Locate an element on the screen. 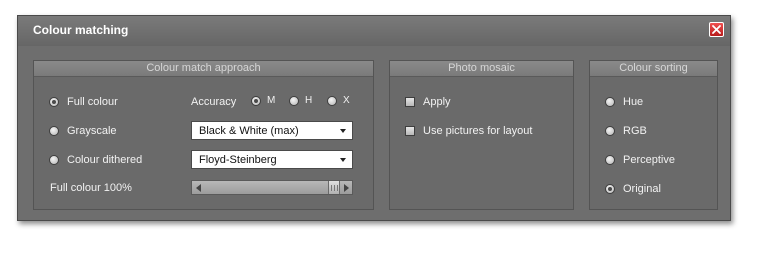 The width and height of the screenshot is (760, 254). radio-hue: Hue is located at coordinates (624, 102).